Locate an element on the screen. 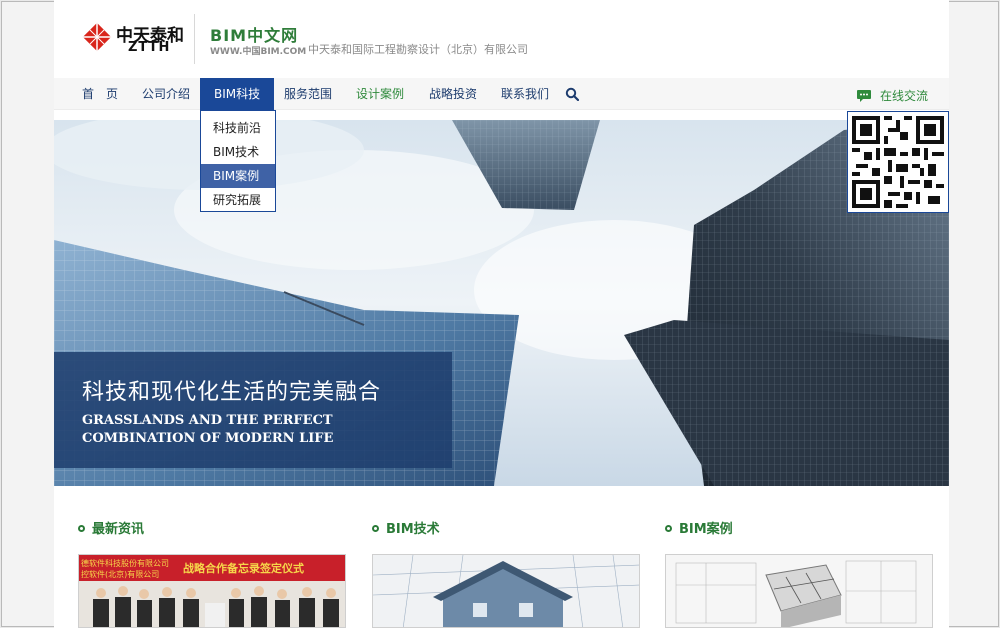  section-news-label: 最新资讯 is located at coordinates (118, 529).